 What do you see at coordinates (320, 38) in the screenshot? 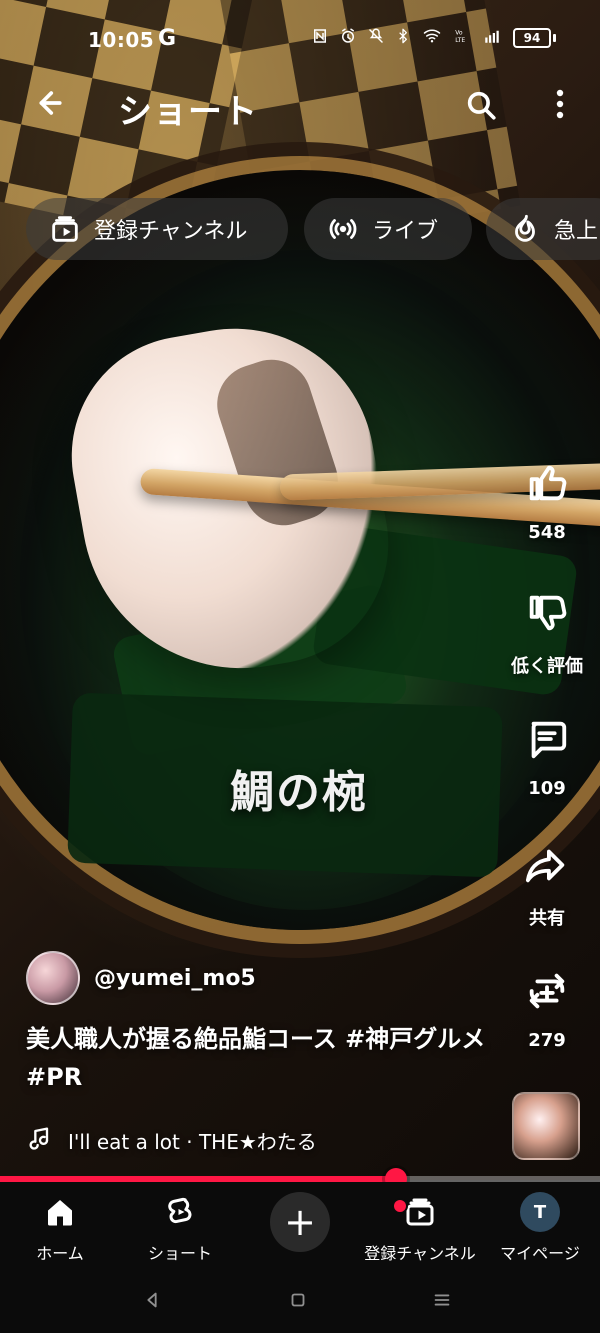
I see `nfc-icon` at bounding box center [320, 38].